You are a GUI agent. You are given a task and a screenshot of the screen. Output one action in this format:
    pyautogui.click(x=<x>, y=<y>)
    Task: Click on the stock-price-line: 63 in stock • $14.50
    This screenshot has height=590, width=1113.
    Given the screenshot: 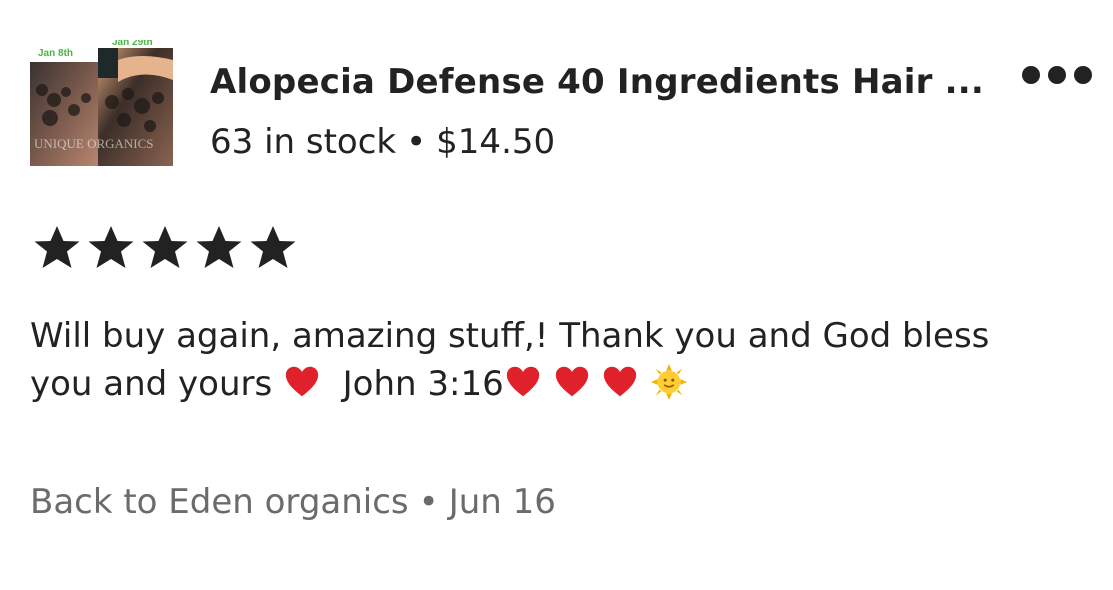 What is the action you would take?
    pyautogui.click(x=382, y=142)
    